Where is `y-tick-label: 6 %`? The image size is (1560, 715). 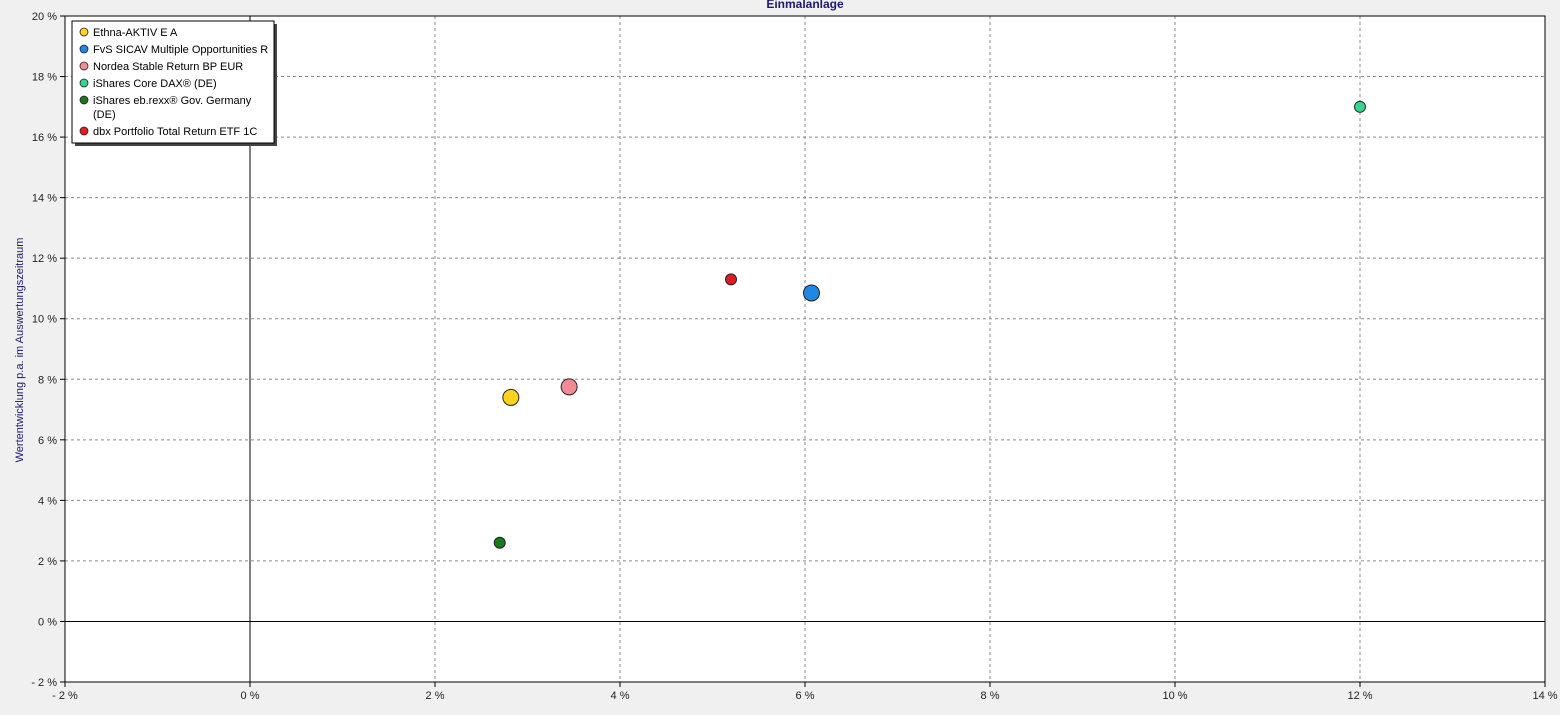
y-tick-label: 6 % is located at coordinates (47, 441).